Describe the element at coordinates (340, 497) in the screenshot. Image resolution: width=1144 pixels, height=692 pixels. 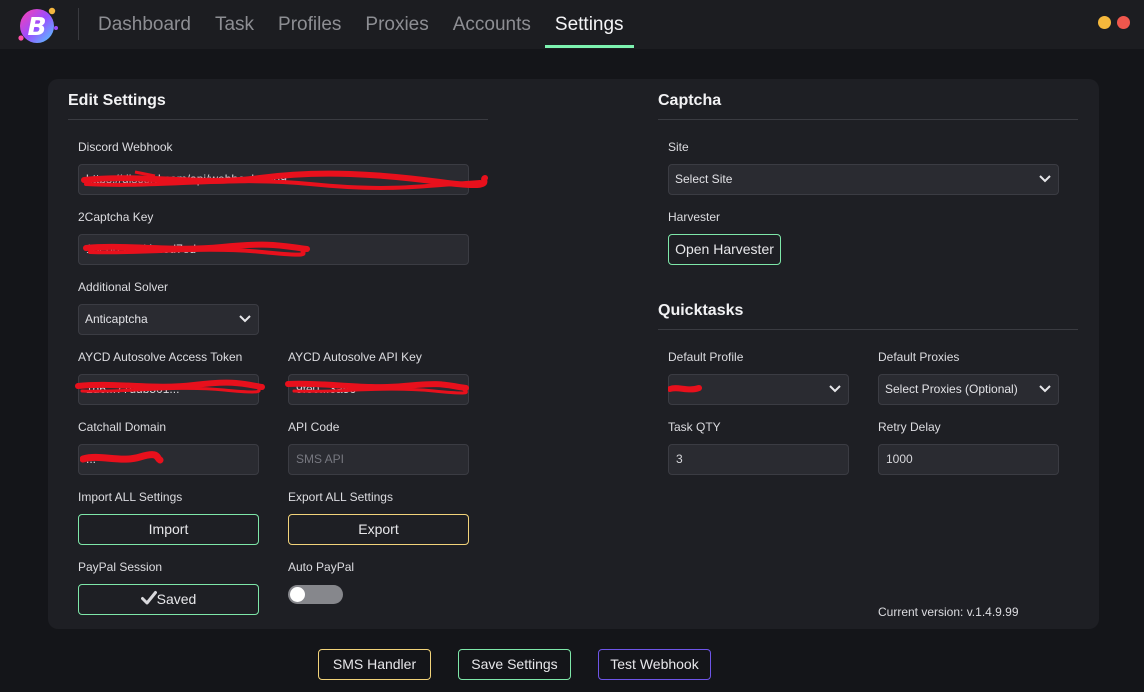
I see `export-settings-label: Export ALL Settings` at that location.